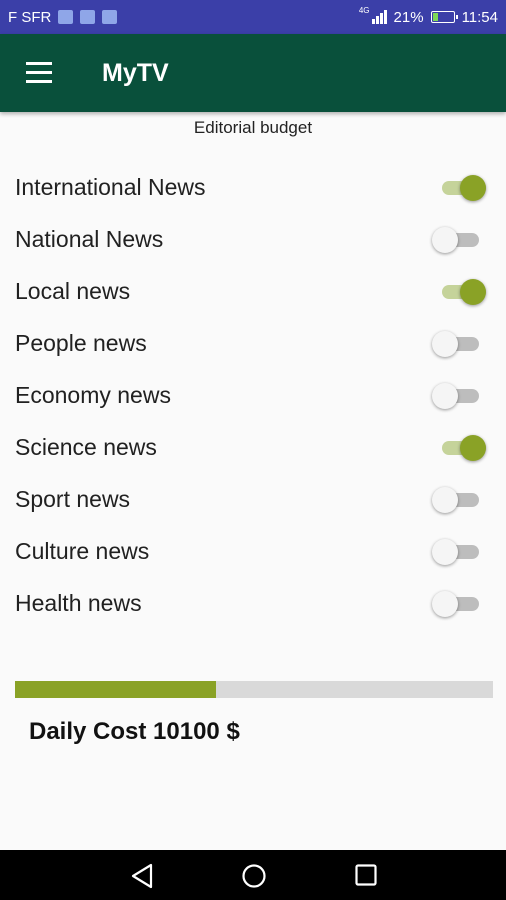 The width and height of the screenshot is (506, 900). Describe the element at coordinates (89, 239) in the screenshot. I see `toggle-label: National News` at that location.